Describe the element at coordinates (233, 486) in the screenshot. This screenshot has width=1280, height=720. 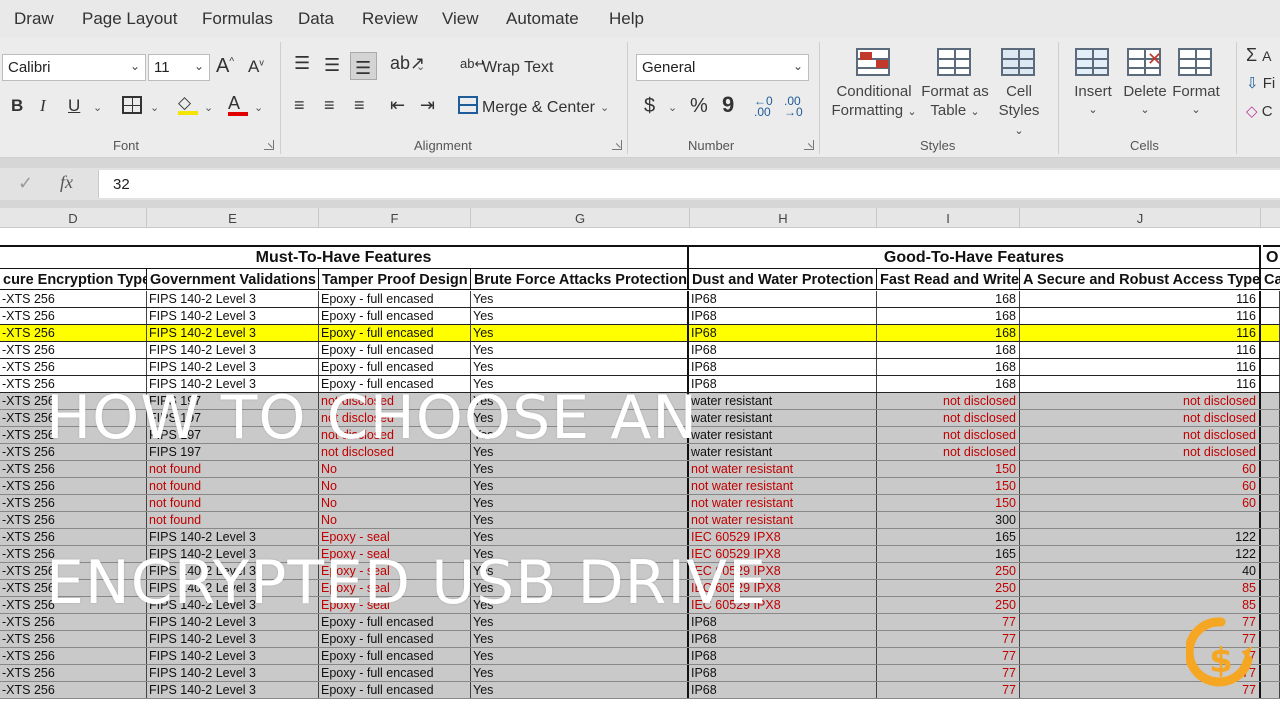
I see `table-cell: not found` at that location.